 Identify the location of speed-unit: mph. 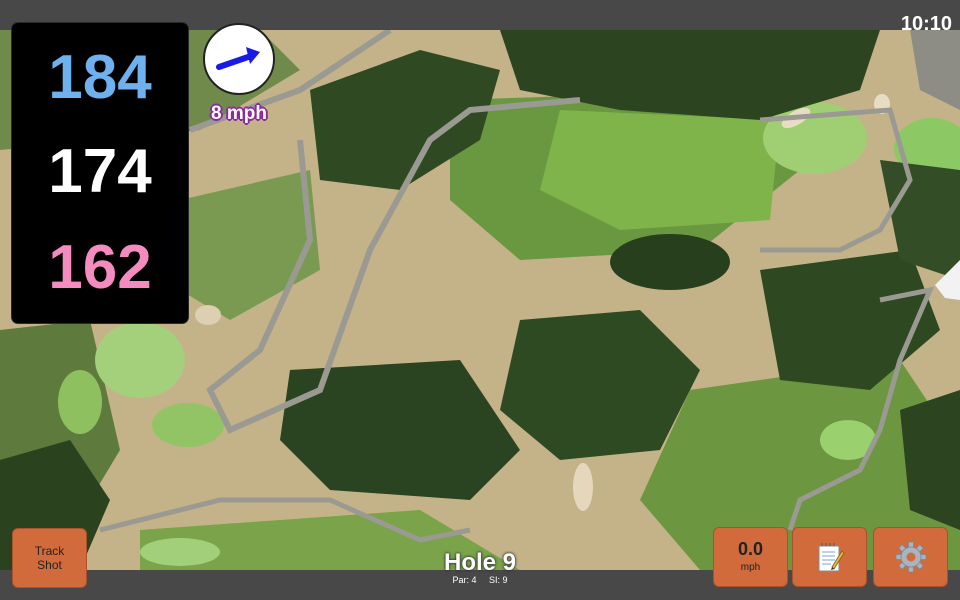
(750, 567).